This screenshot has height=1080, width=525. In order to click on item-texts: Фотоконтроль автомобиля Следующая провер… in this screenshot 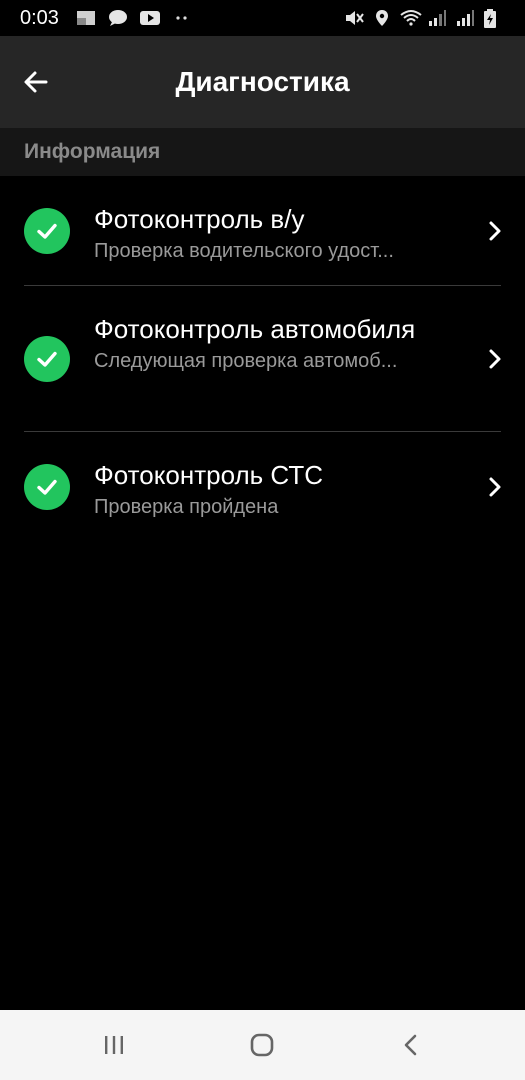, I will do `click(269, 343)`.